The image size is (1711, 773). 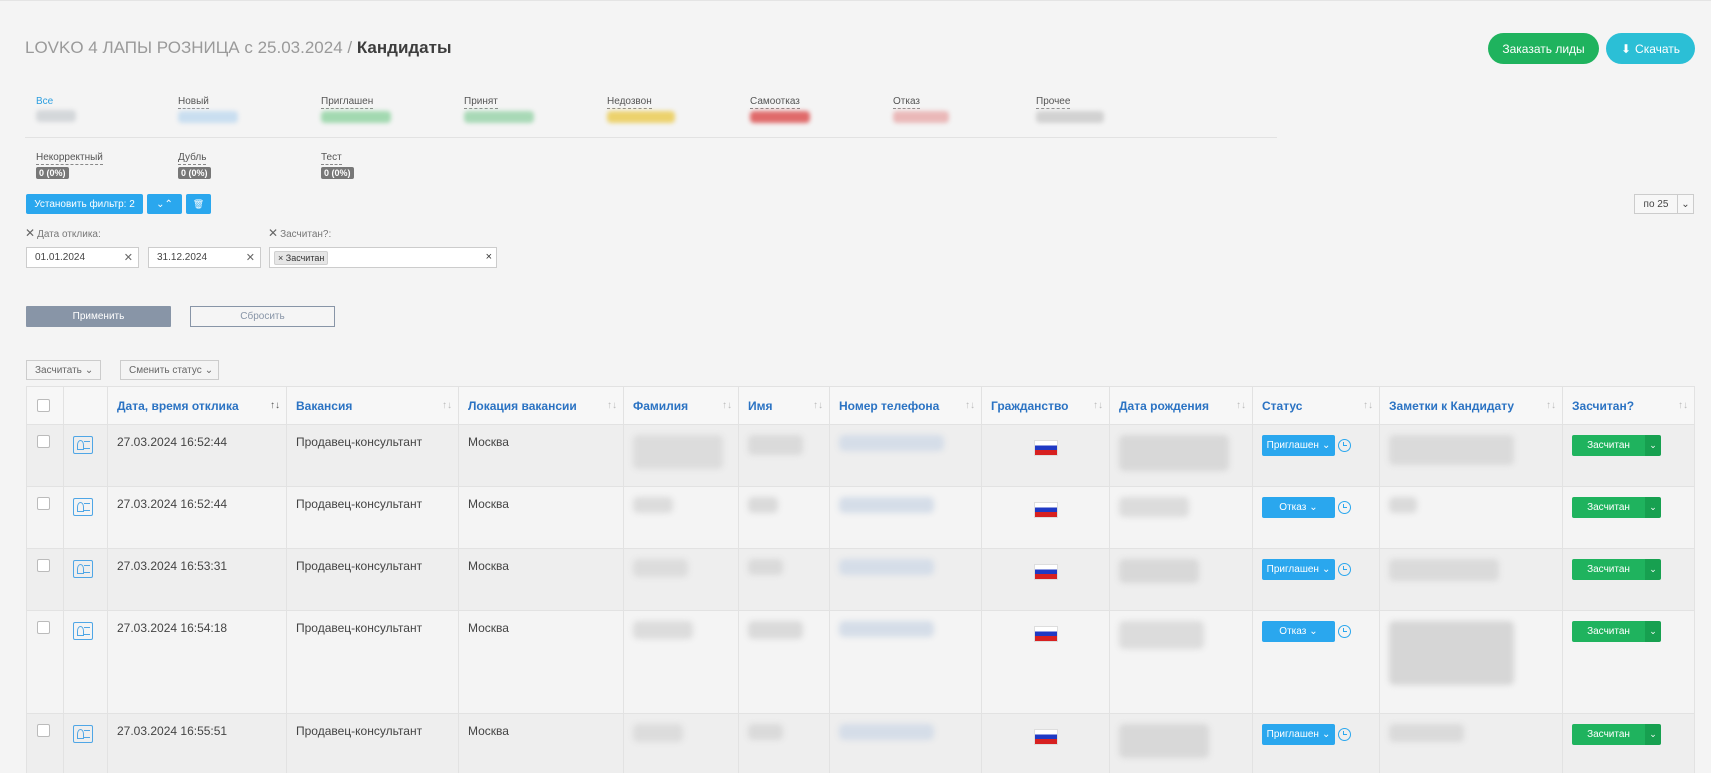 What do you see at coordinates (780, 109) in the screenshot?
I see `stat-self-refusal: Самоотказ` at bounding box center [780, 109].